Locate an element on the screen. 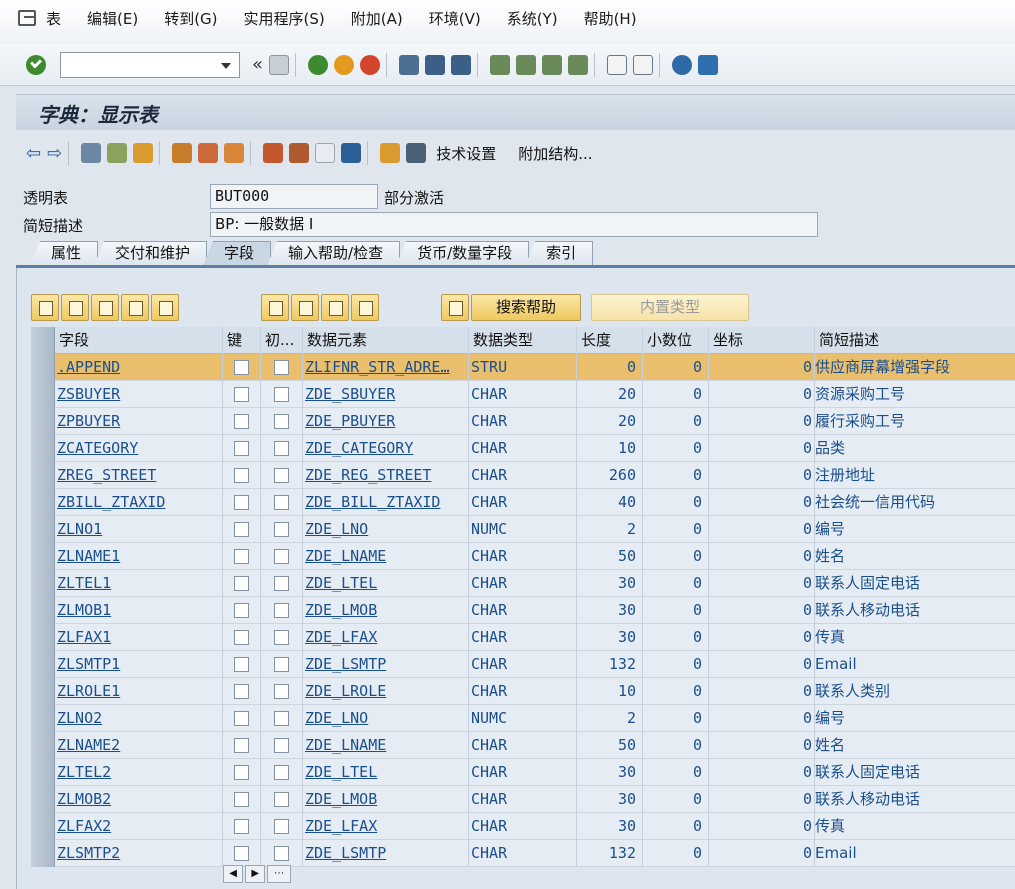  field-name-link: ZLNO2 is located at coordinates (139, 718).